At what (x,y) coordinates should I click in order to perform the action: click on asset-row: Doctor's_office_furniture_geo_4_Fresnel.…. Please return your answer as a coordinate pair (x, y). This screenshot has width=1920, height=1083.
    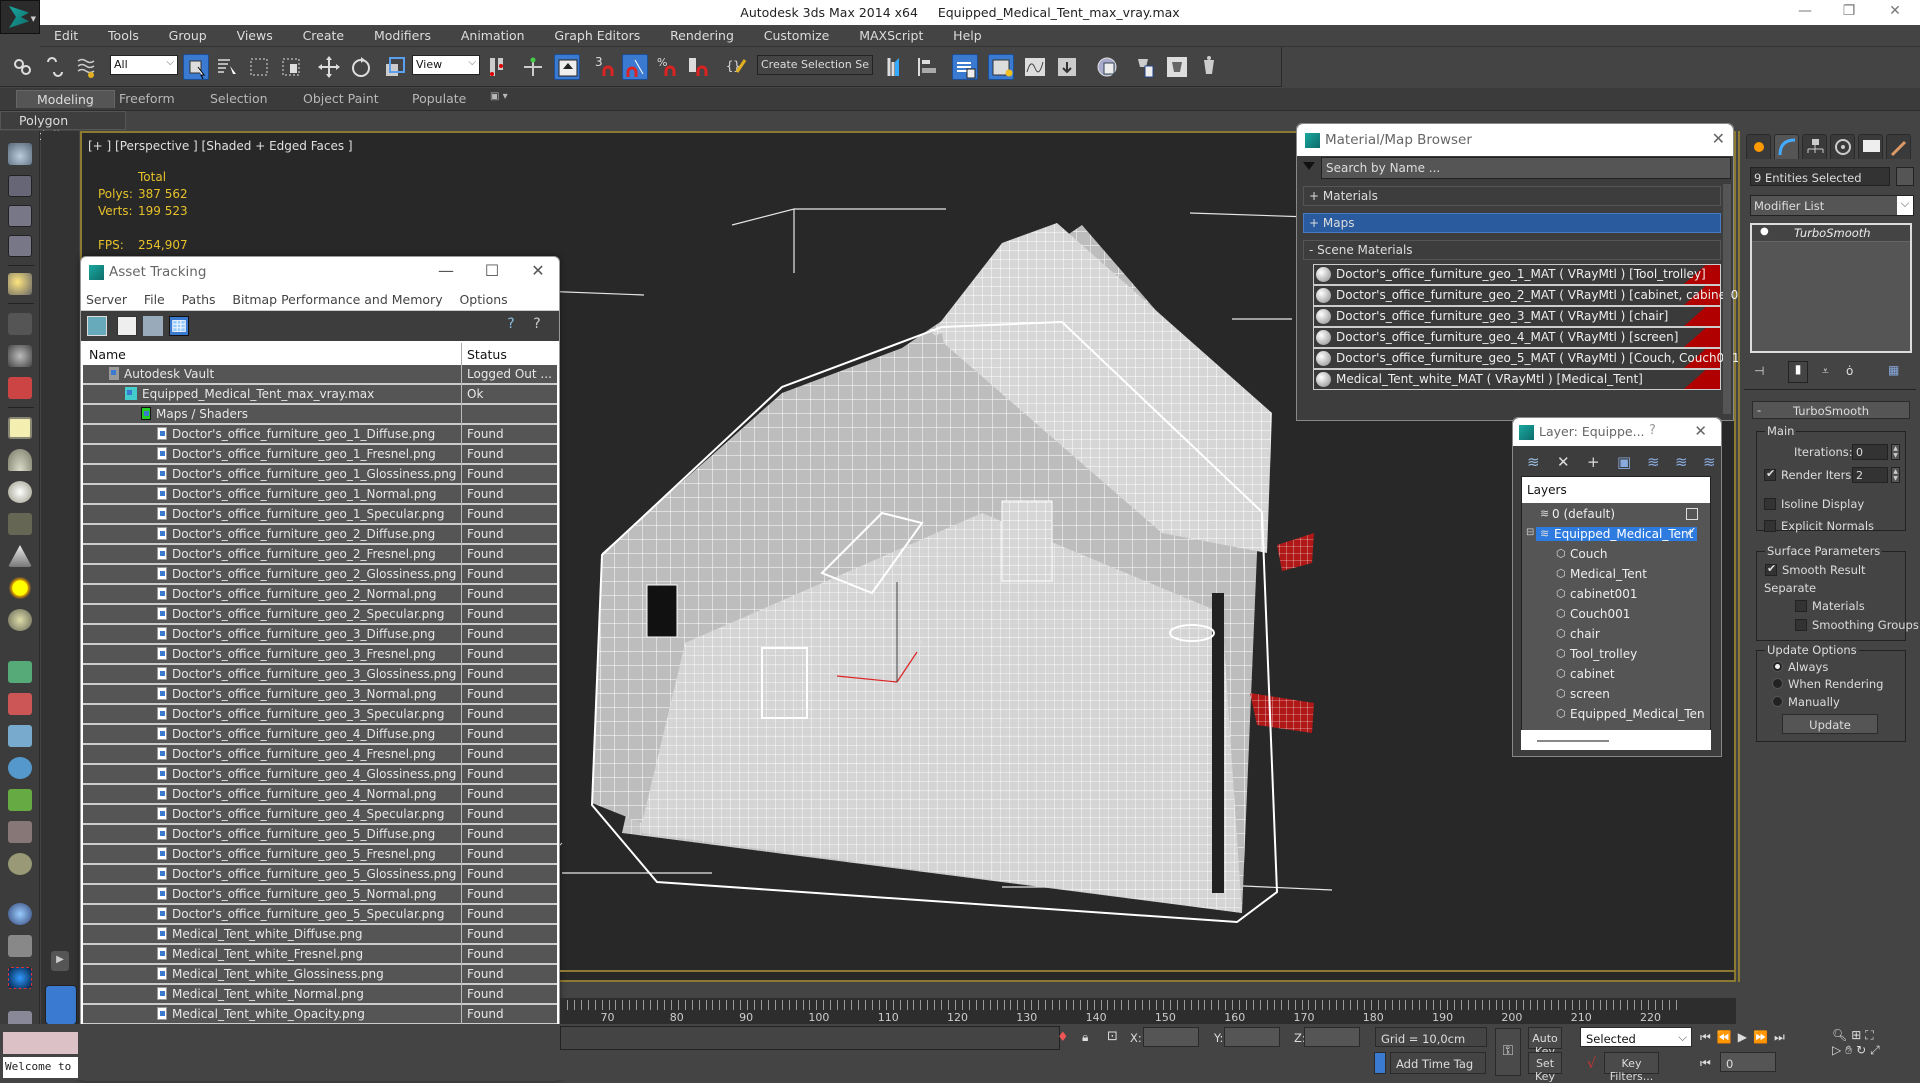
    Looking at the image, I should click on (320, 755).